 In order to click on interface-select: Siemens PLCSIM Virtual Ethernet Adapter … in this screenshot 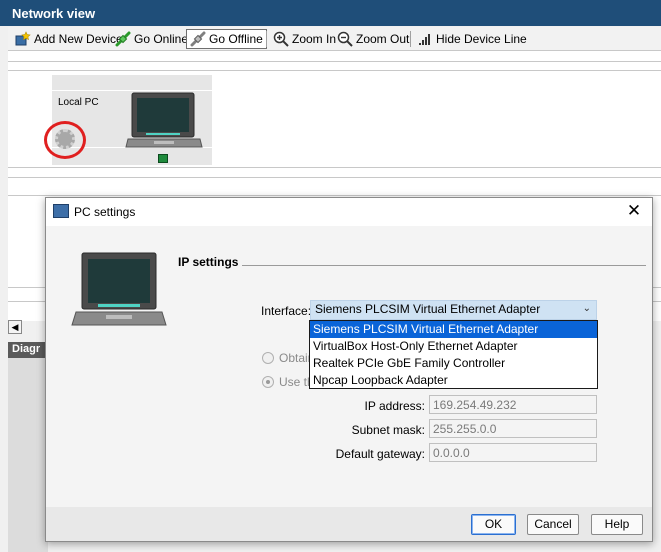, I will do `click(453, 310)`.